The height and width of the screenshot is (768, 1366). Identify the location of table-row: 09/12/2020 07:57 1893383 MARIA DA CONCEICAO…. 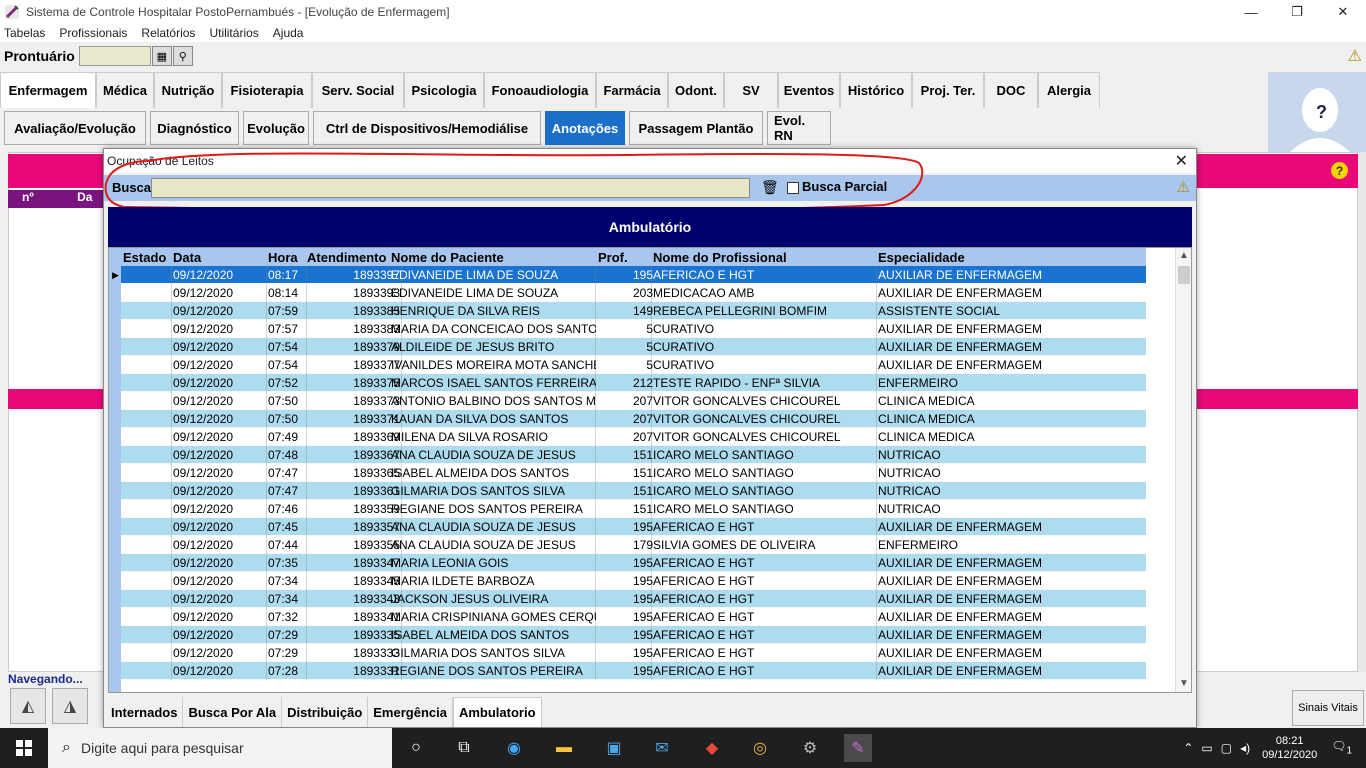
(633, 329).